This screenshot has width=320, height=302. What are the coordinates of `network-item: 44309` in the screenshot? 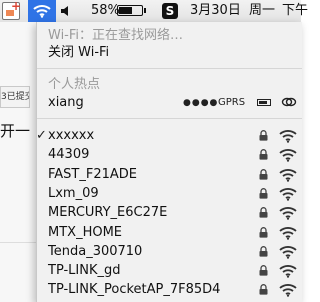 It's located at (169, 155).